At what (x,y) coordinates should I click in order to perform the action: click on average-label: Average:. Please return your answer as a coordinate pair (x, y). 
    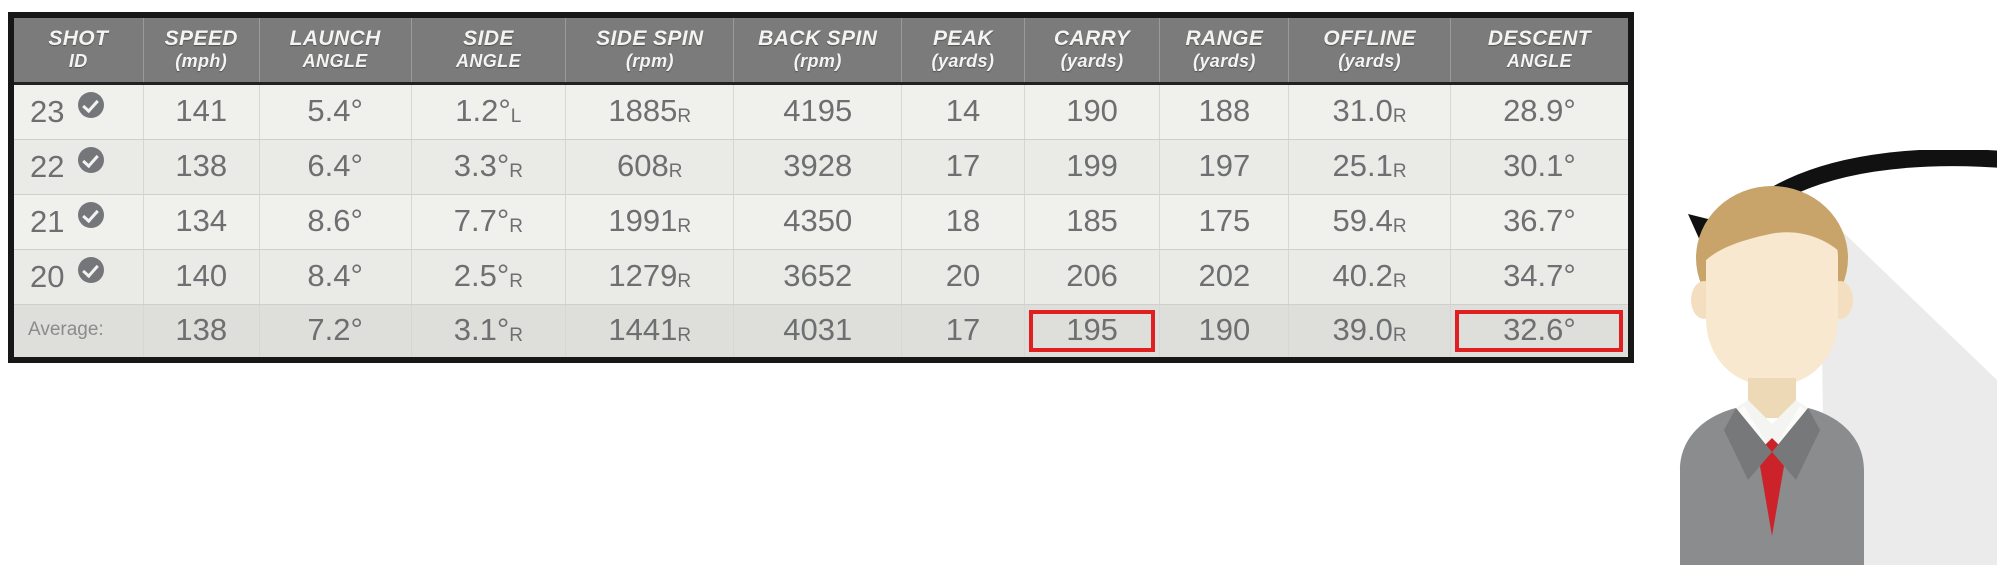
    Looking at the image, I should click on (79, 331).